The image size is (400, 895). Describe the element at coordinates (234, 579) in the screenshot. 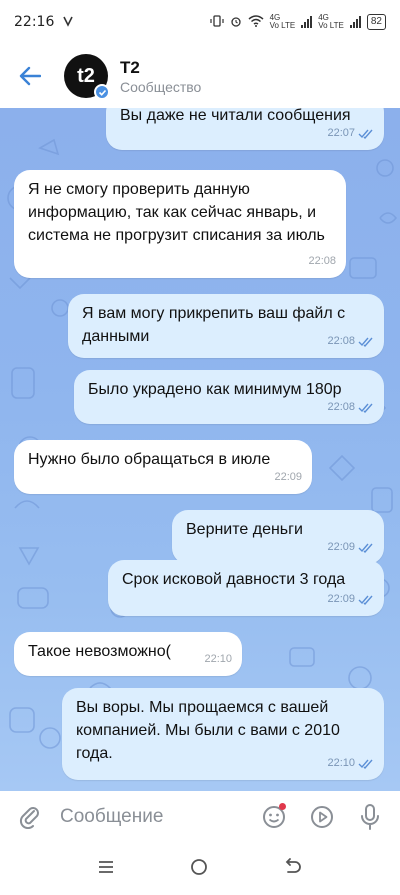

I see `message-text: Срок исковой давности 3 года` at that location.